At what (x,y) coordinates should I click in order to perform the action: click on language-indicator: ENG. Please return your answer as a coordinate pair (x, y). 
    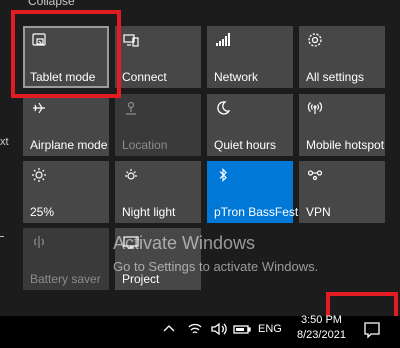
    Looking at the image, I should click on (270, 329).